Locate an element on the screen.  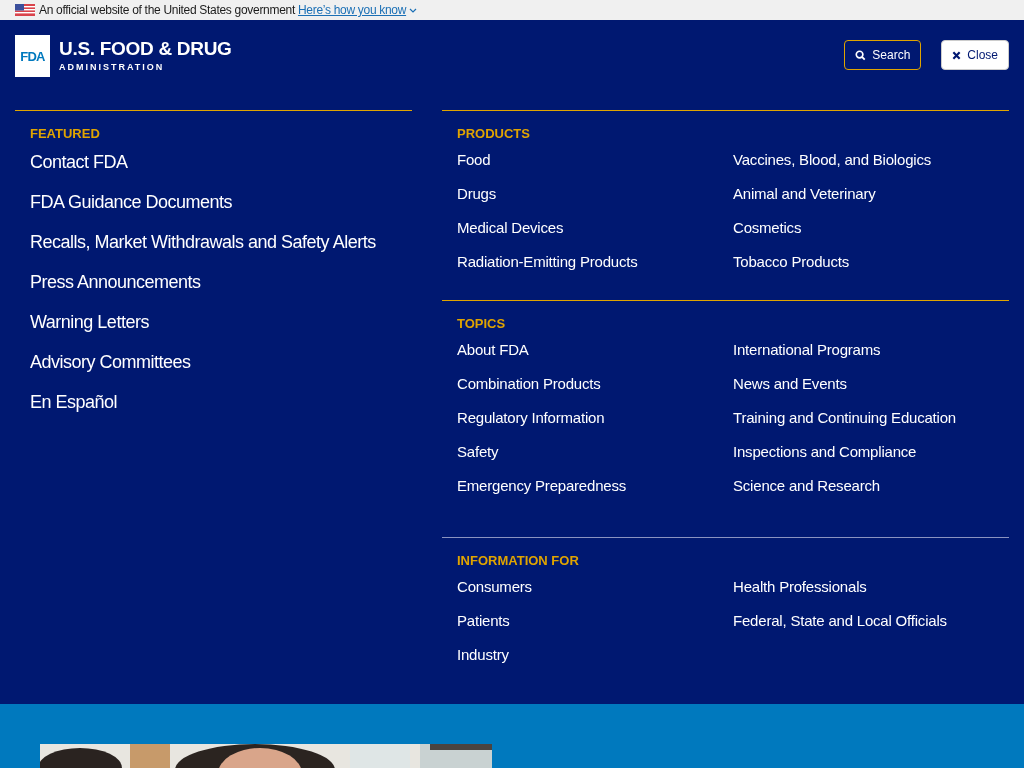
menu-link: Inspections and Compliance is located at coordinates (863, 460).